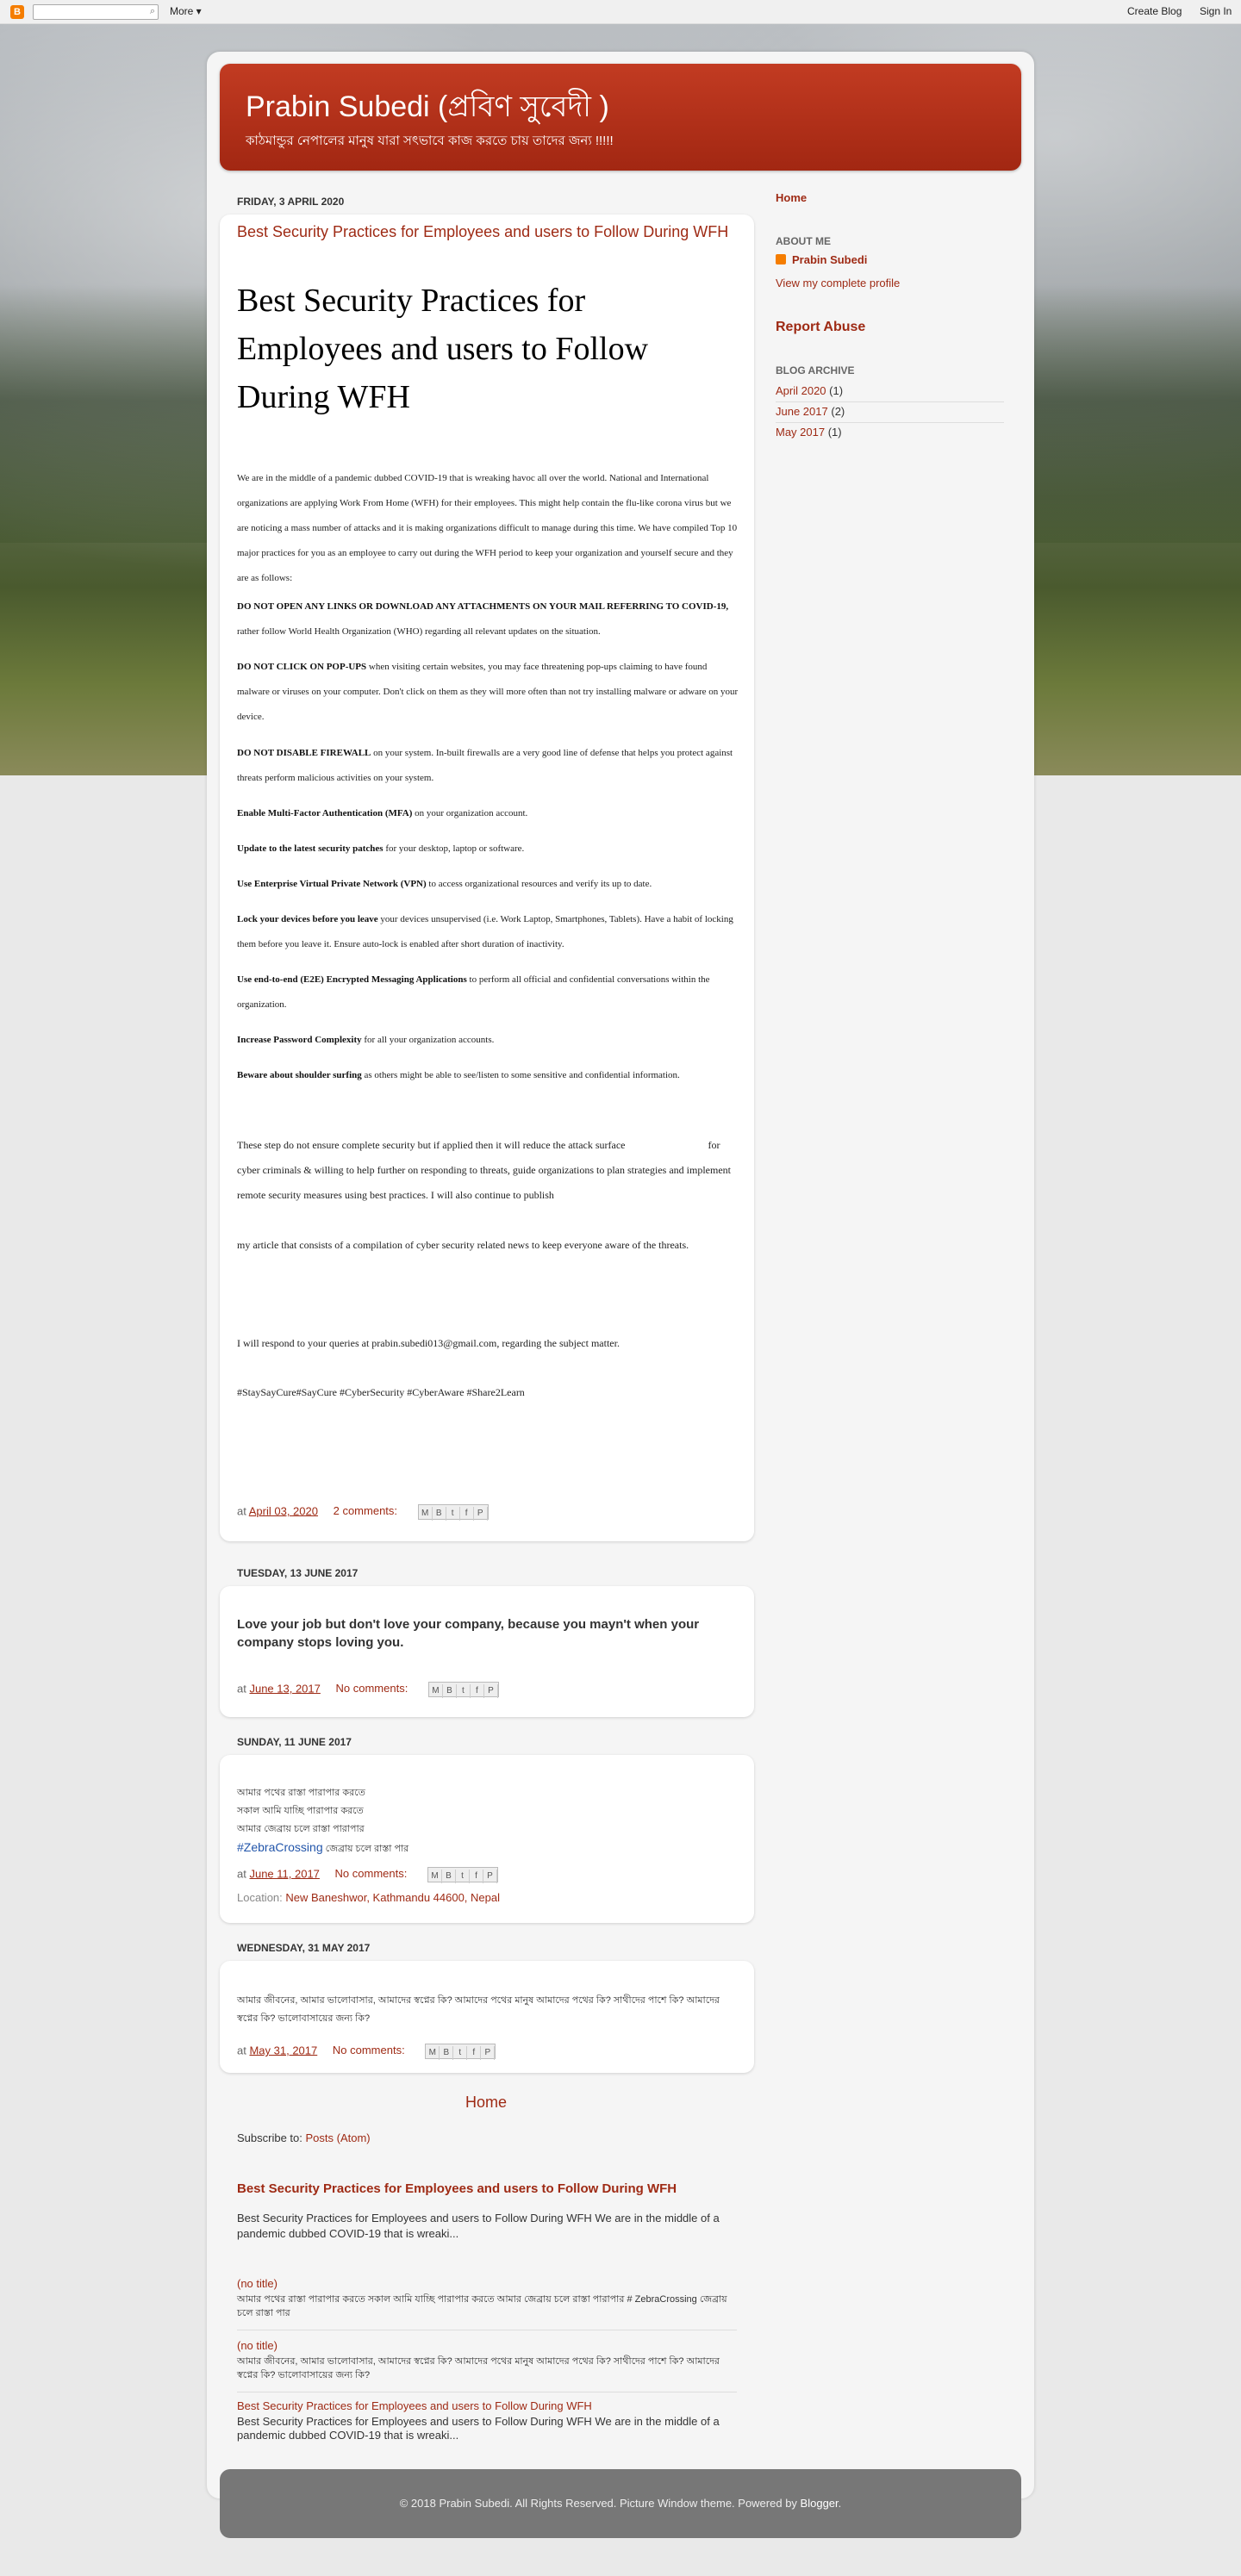  What do you see at coordinates (821, 328) in the screenshot?
I see `report-abuse-link: Report Abuse` at bounding box center [821, 328].